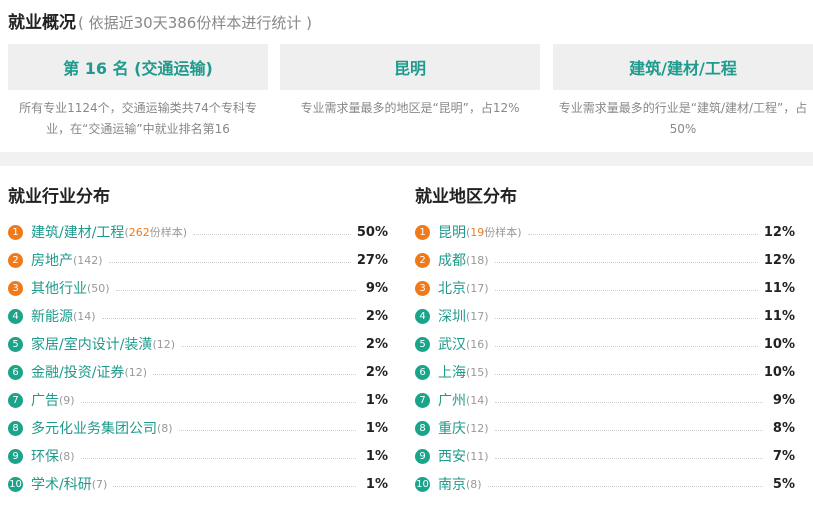  I want to click on industry-name-link: 建筑/建材/工程, so click(77, 232).